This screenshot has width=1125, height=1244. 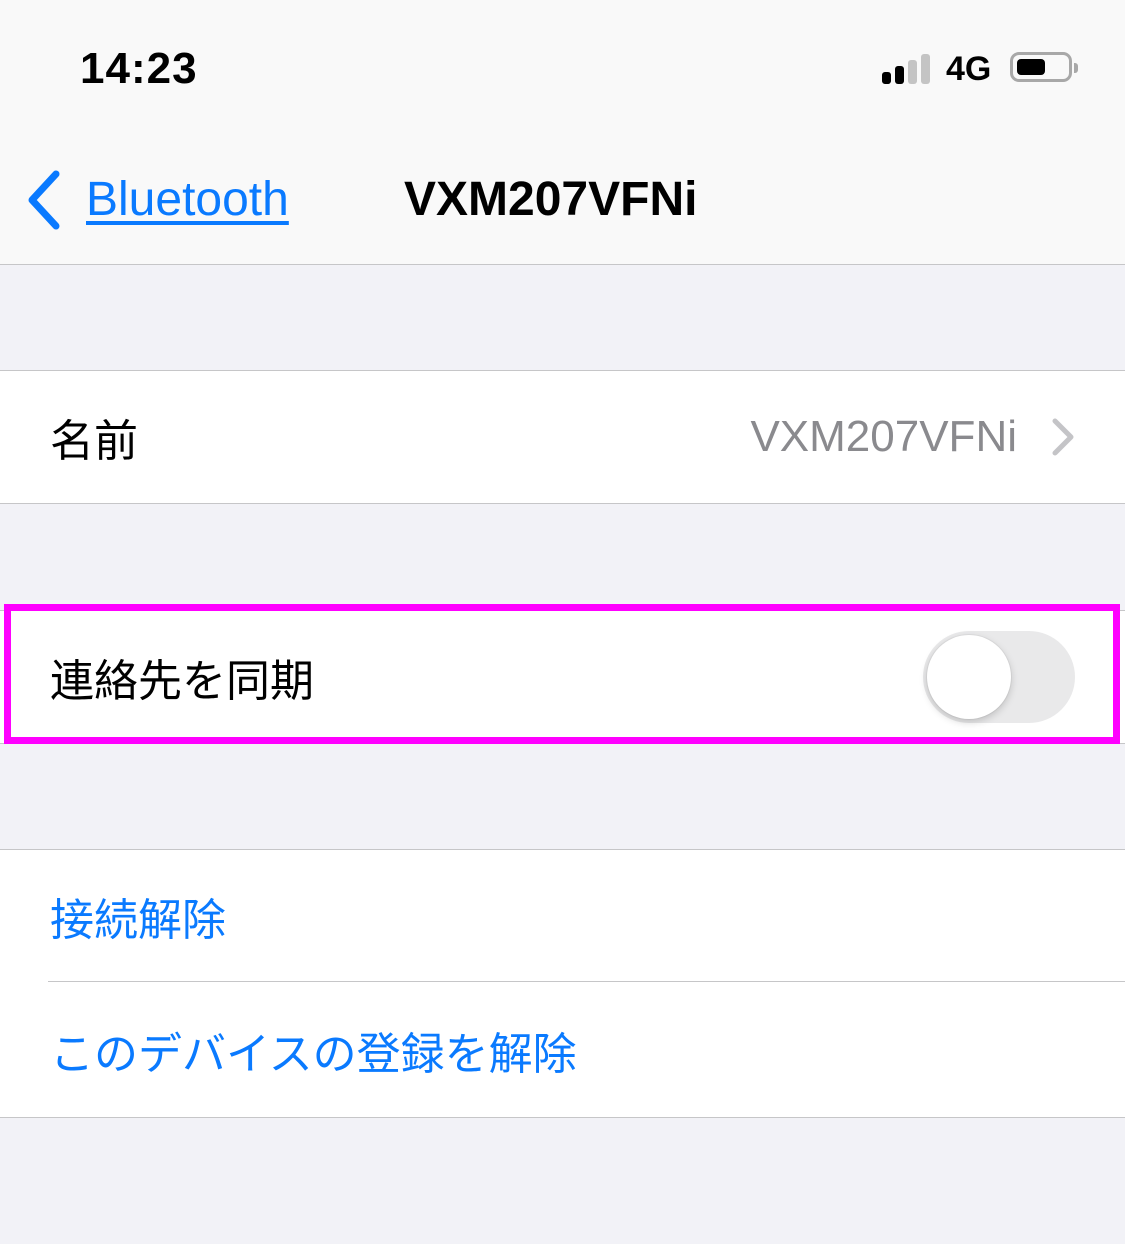 I want to click on sync-contacts-row: 連絡先を同期, so click(x=562, y=677).